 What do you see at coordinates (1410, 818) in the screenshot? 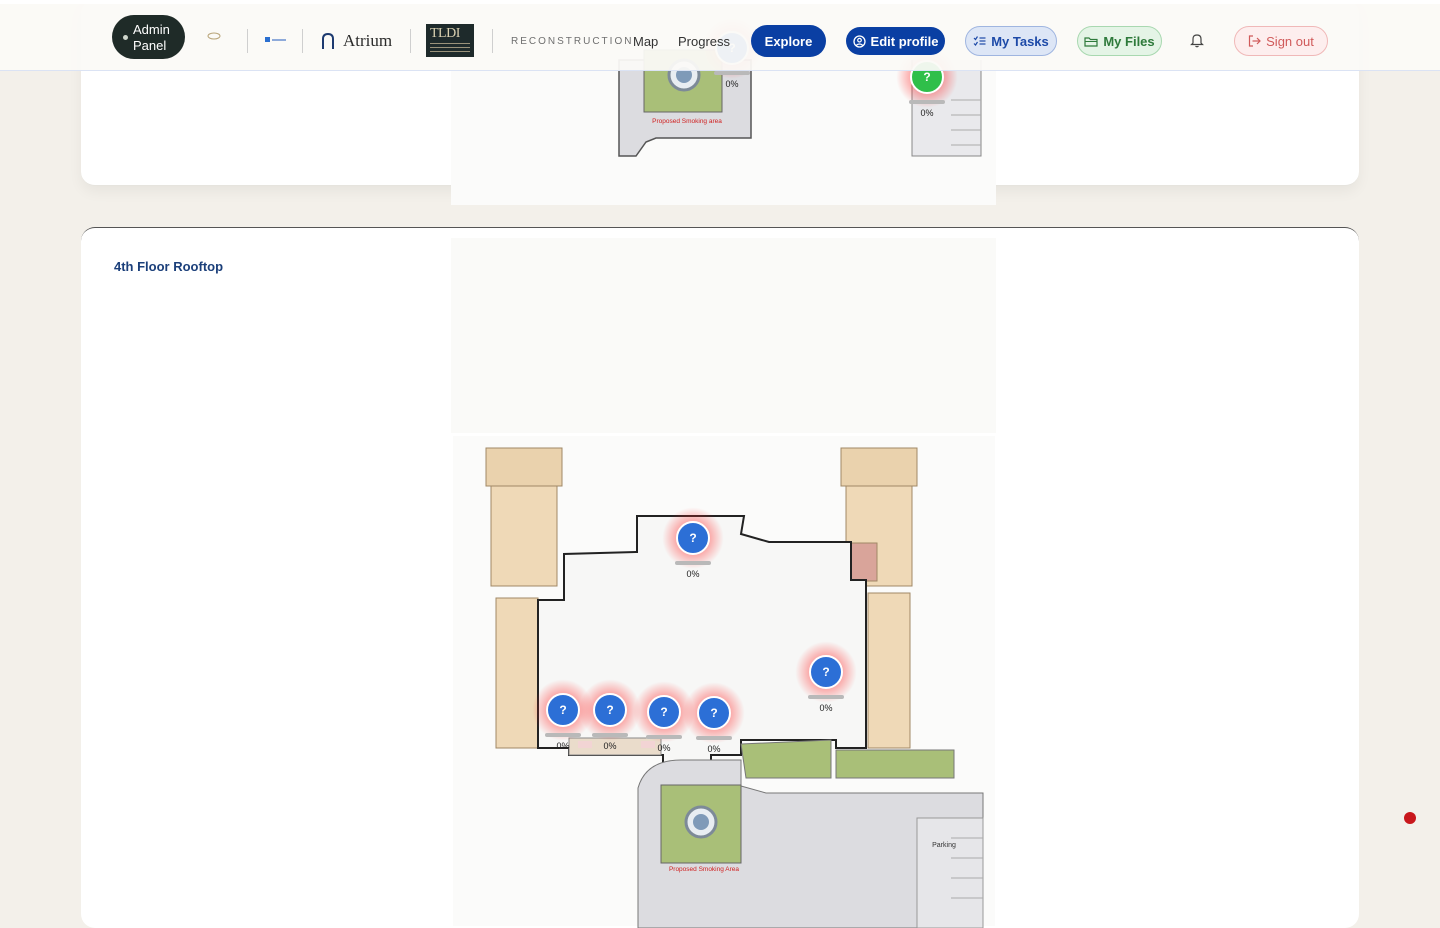
I see `recording-indicator-icon` at bounding box center [1410, 818].